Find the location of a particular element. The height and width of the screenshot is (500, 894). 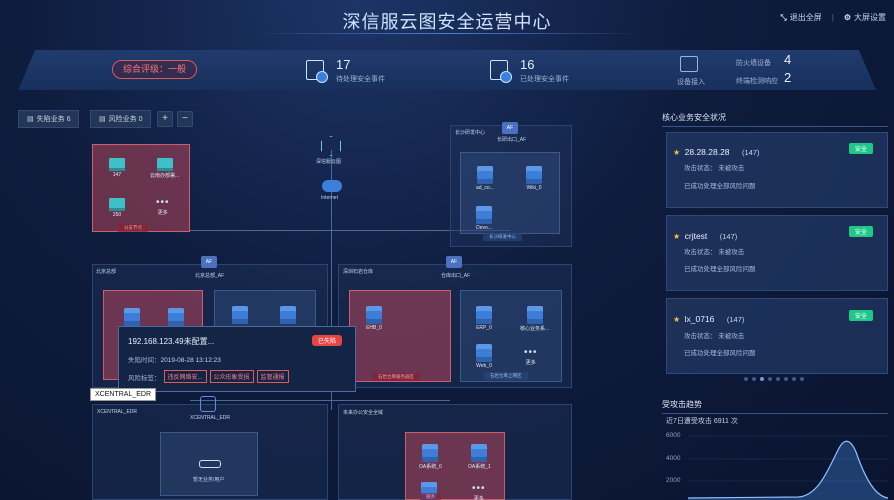

fullscreen-icon: ⤡ is located at coordinates (783, 17).